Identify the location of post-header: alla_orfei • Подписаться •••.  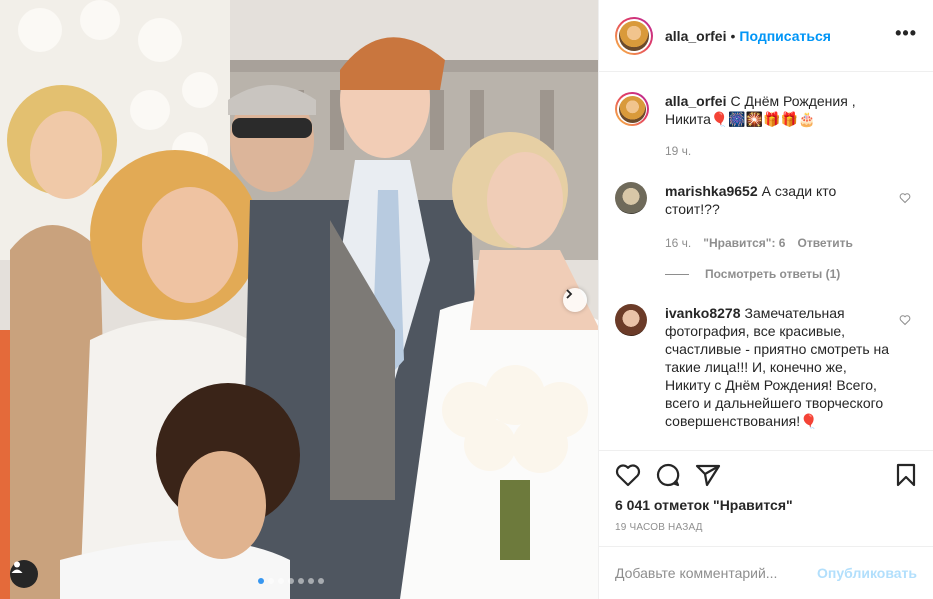
(766, 36).